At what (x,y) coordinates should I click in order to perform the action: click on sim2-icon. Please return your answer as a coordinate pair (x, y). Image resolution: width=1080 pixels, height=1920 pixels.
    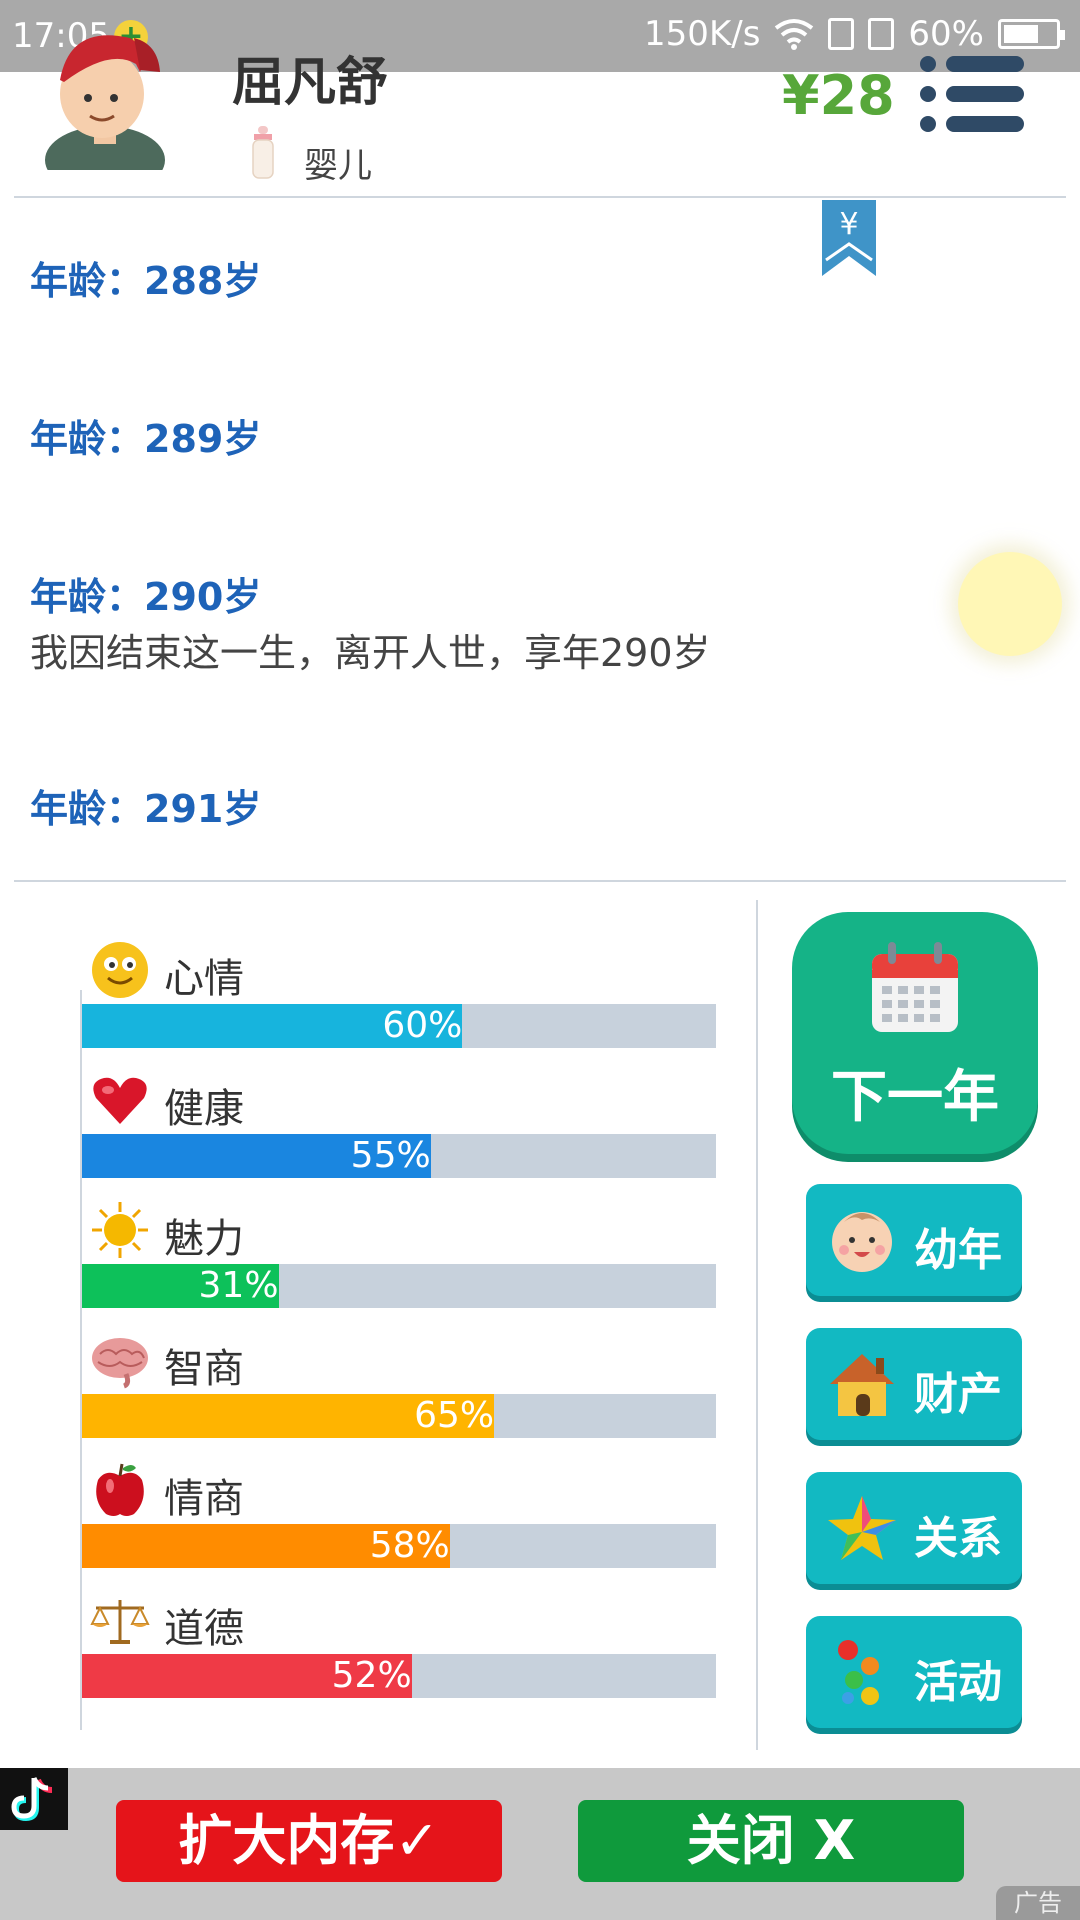
    Looking at the image, I should click on (881, 34).